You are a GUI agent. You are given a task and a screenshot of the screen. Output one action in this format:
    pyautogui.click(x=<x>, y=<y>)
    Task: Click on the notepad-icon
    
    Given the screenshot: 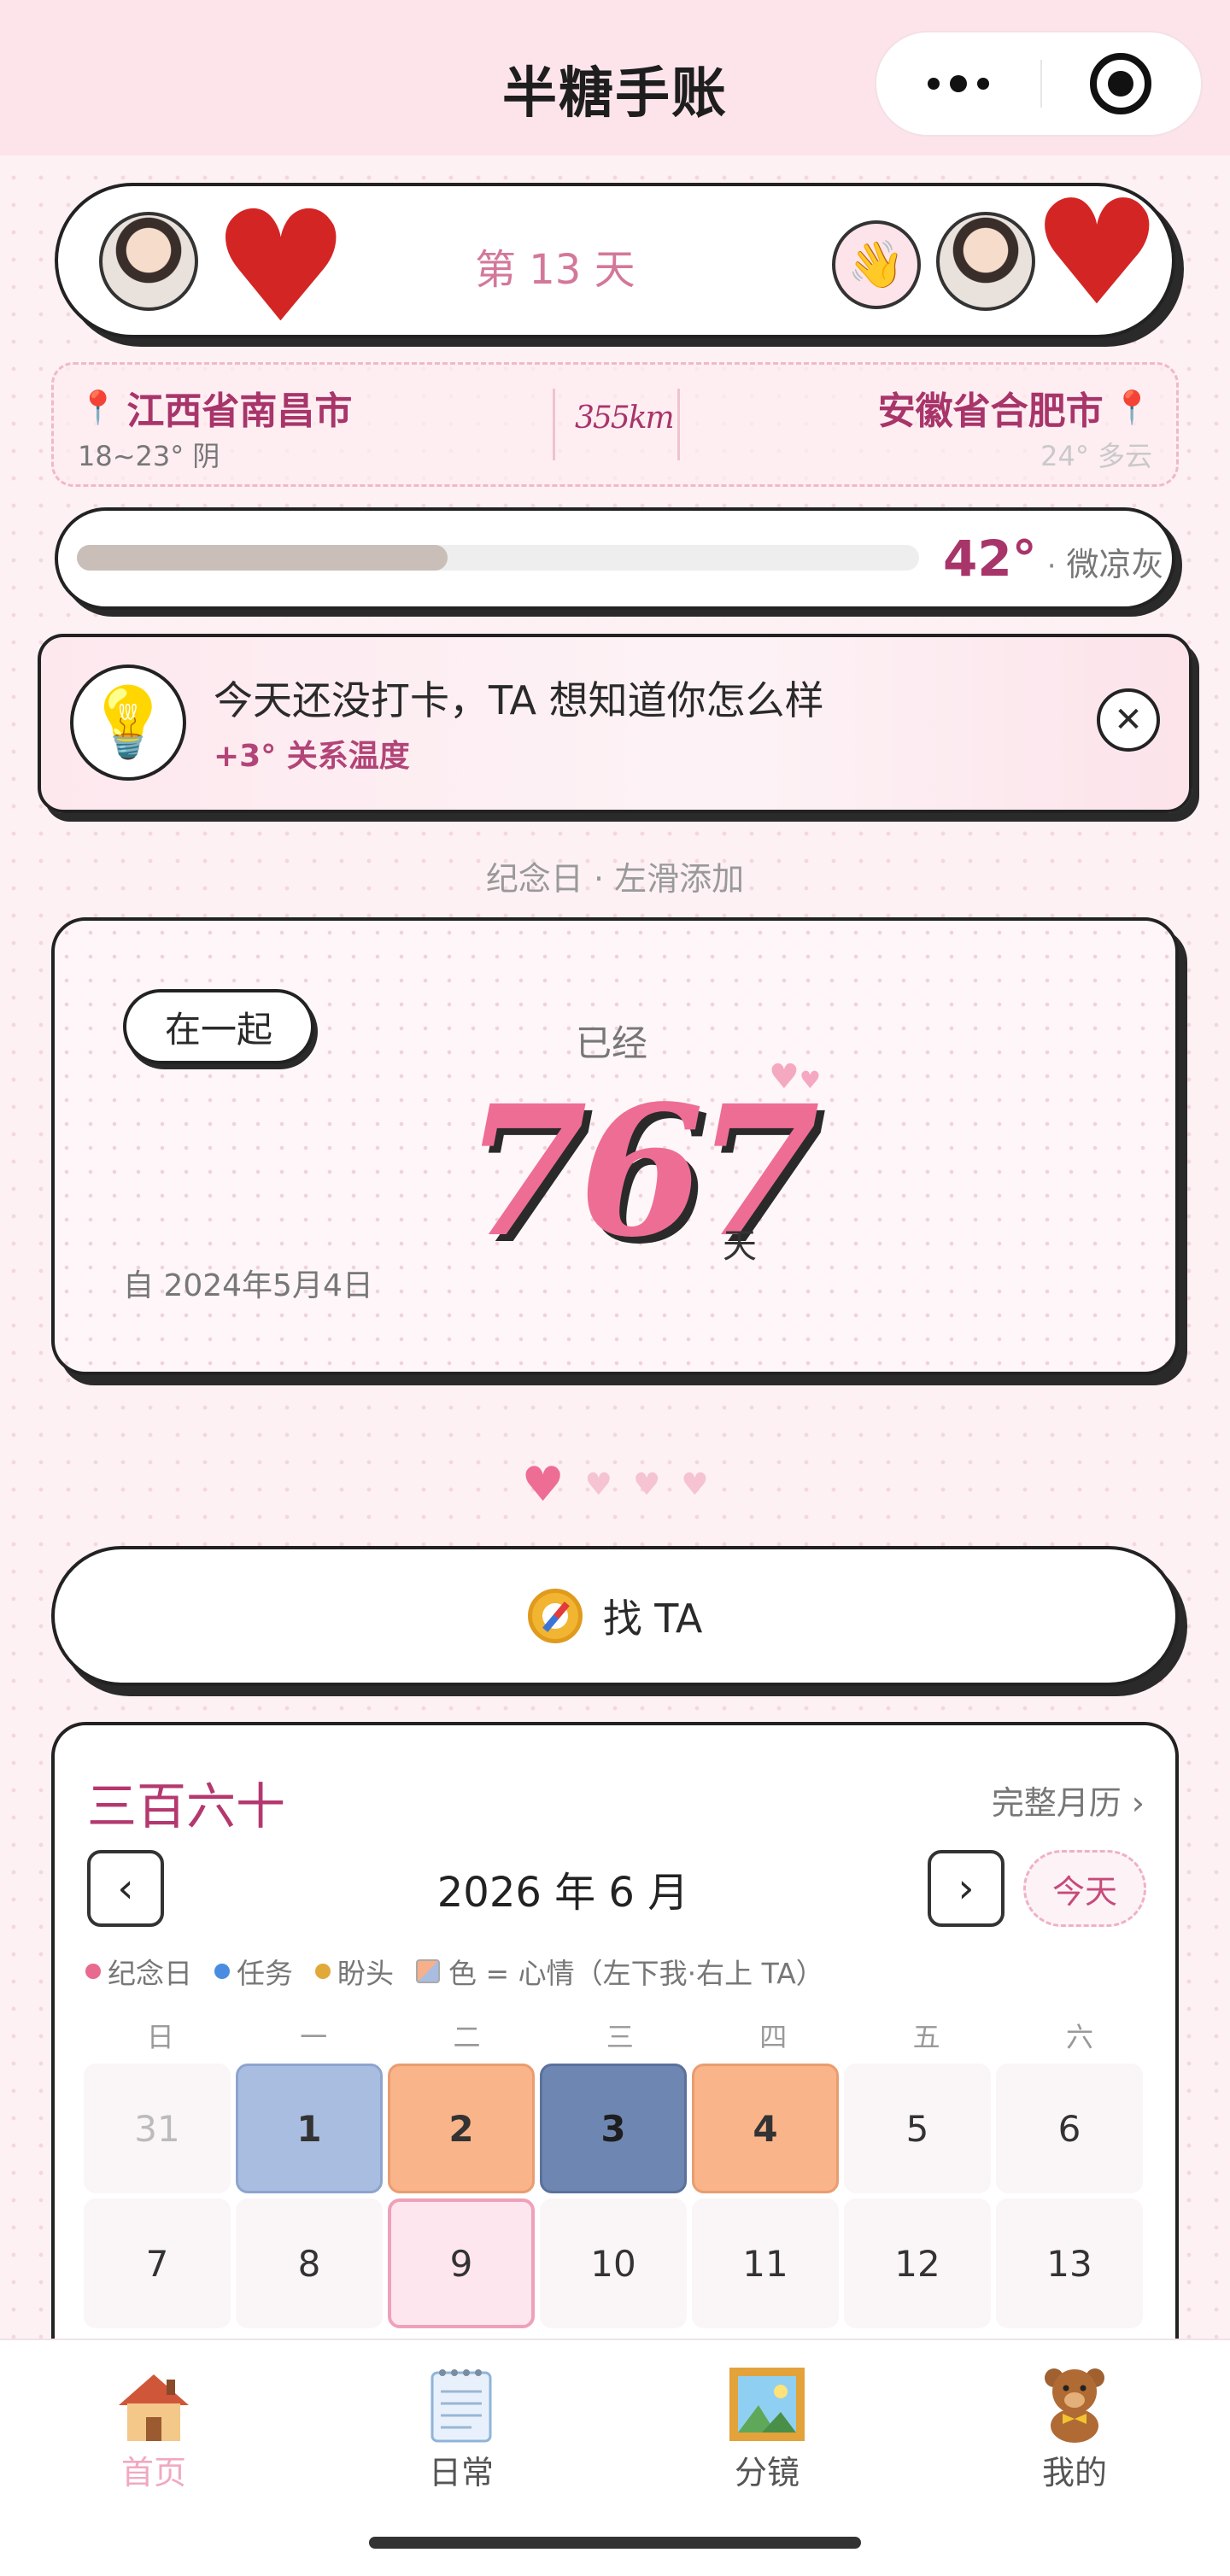 What is the action you would take?
    pyautogui.click(x=461, y=2404)
    